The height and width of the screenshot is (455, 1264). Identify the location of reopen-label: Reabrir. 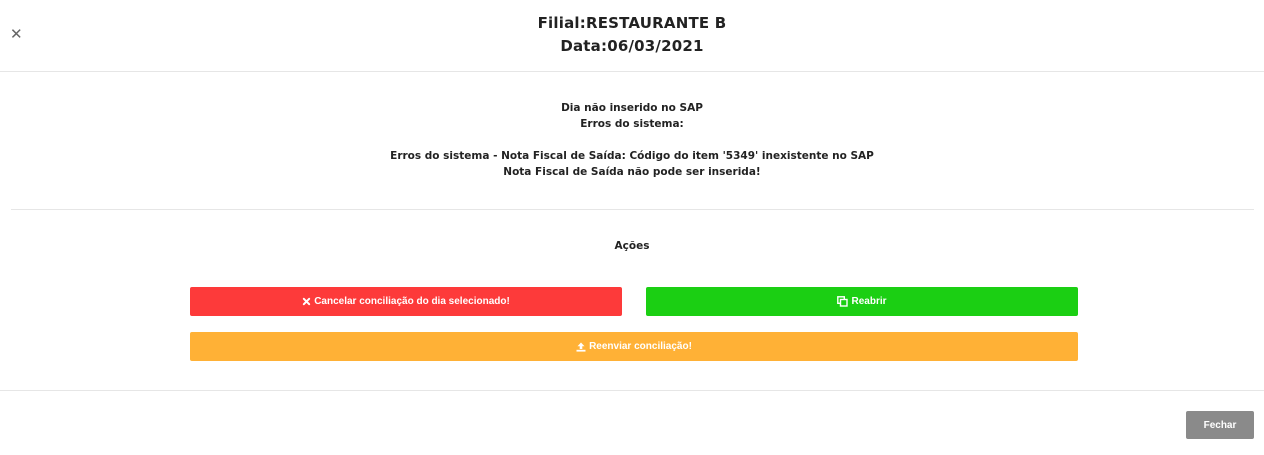
(869, 301).